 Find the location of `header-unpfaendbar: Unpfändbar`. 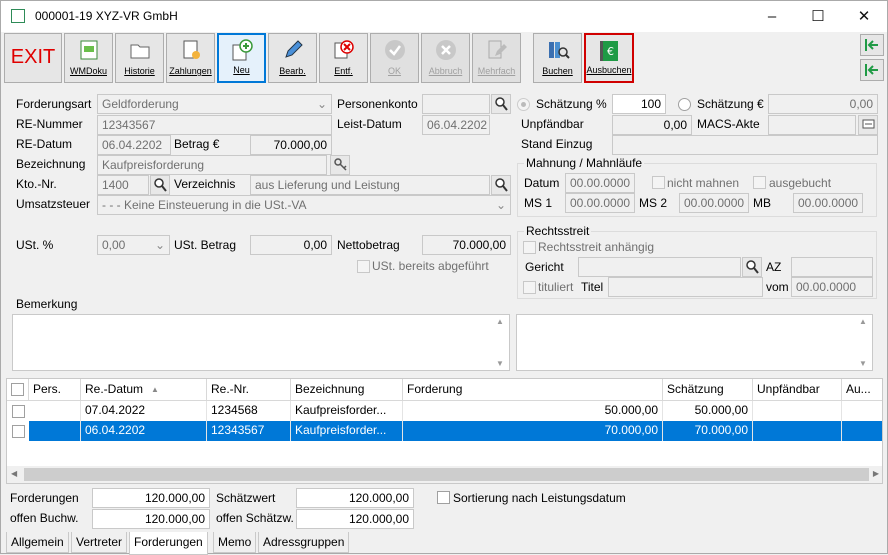

header-unpfaendbar: Unpfändbar is located at coordinates (797, 390).